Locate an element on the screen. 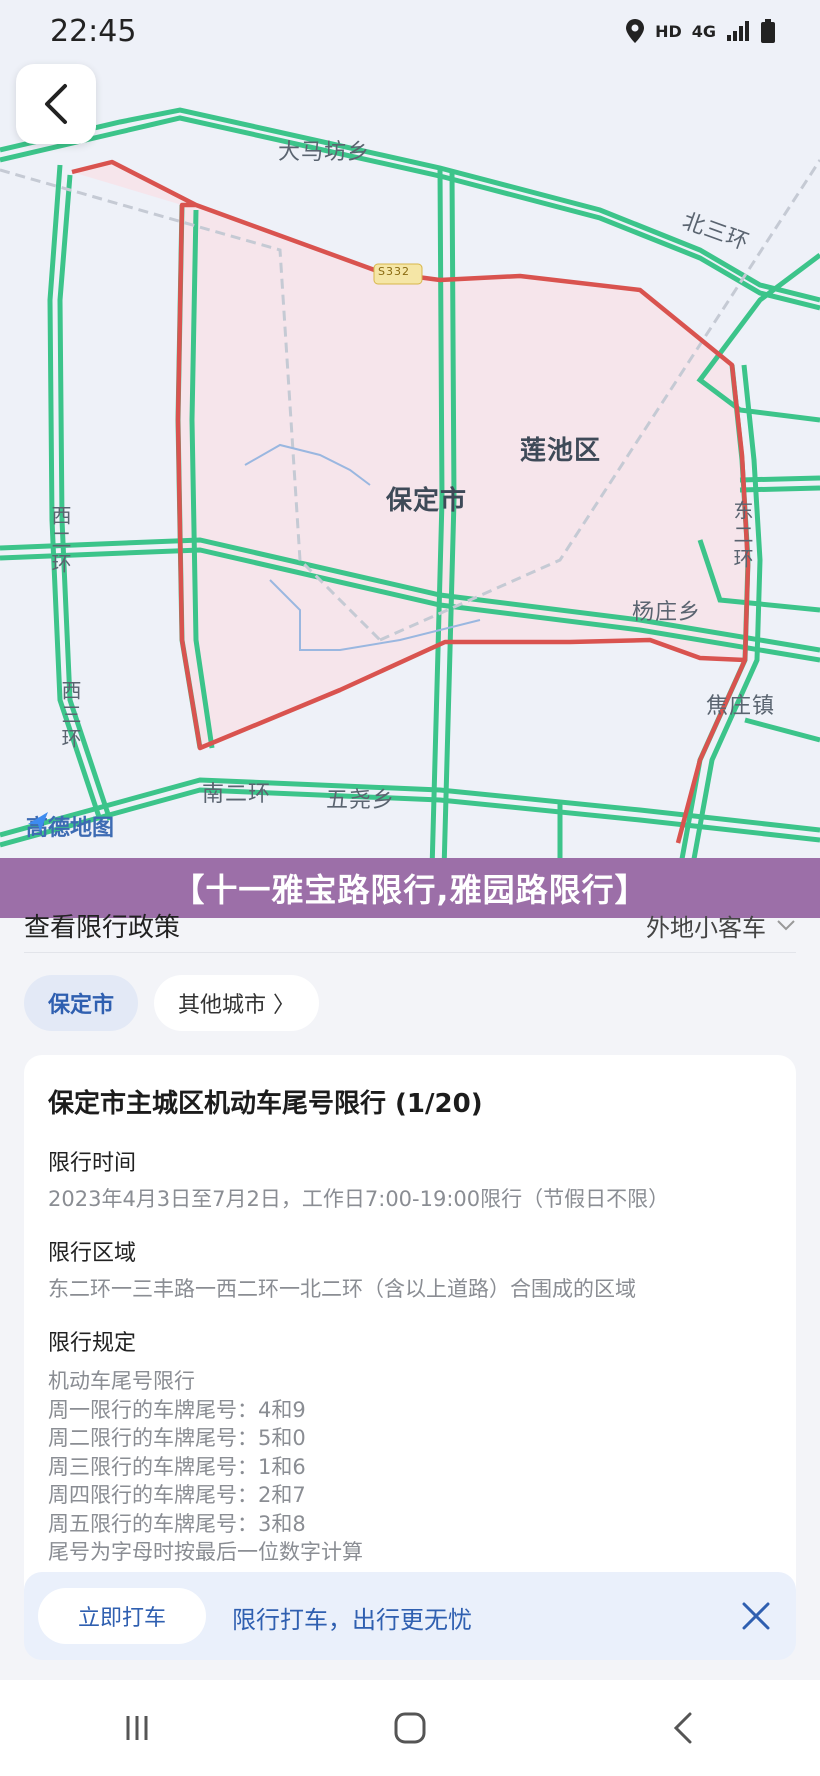  map-label-south-ring: 南二环 is located at coordinates (237, 794).